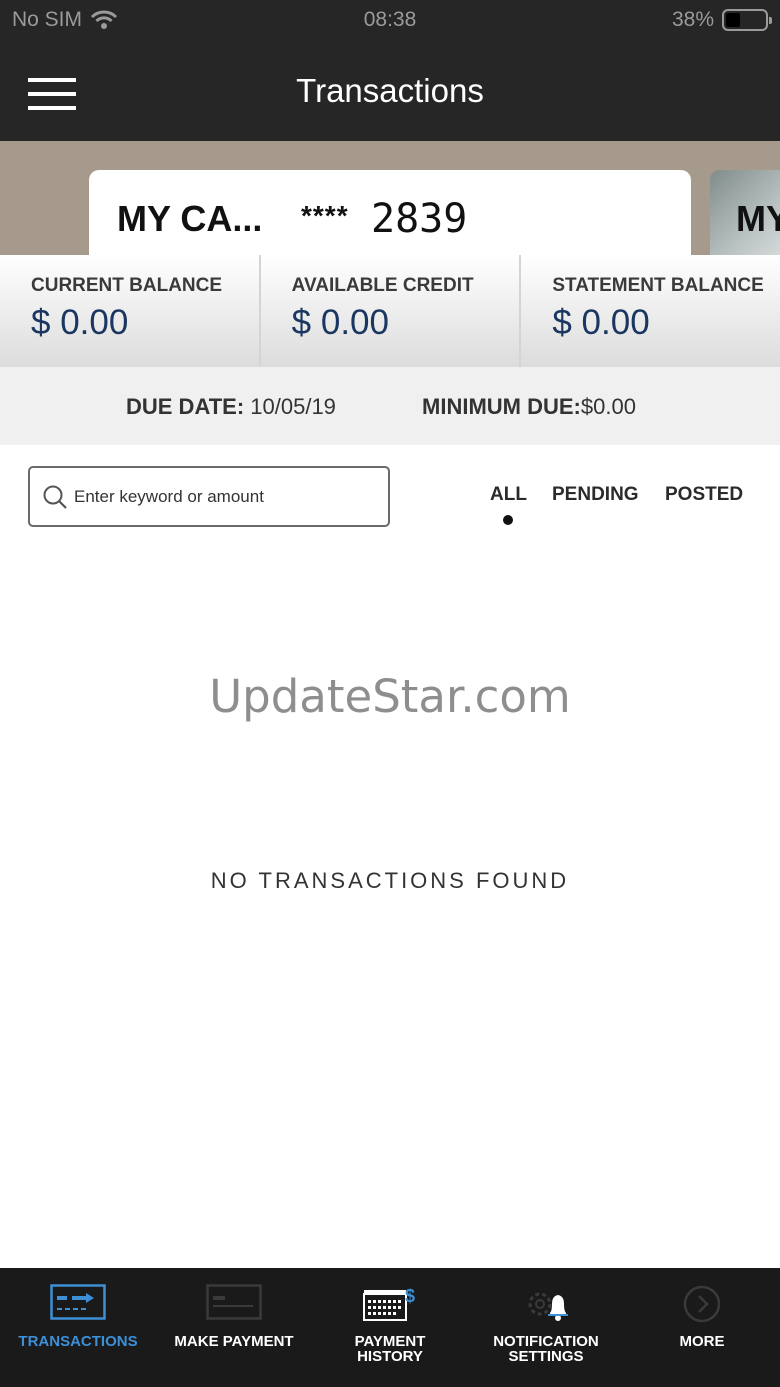 This screenshot has width=780, height=1387. I want to click on search-icon, so click(55, 497).